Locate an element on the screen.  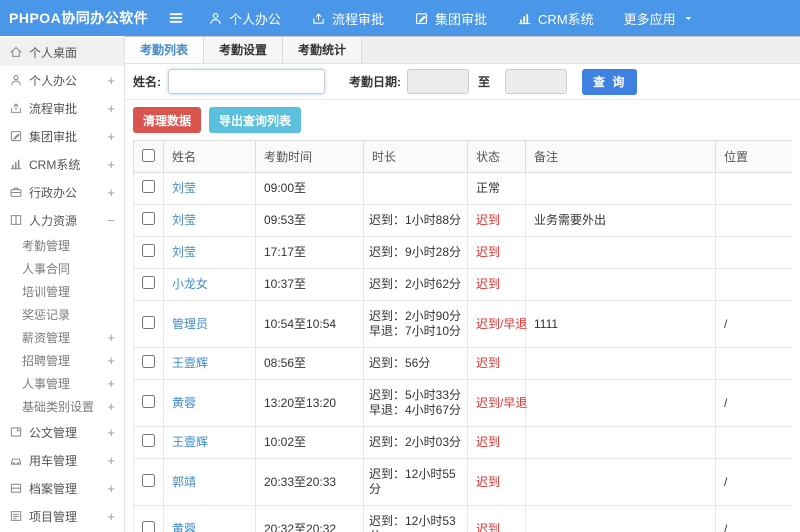
select-all-checkbox is located at coordinates (148, 155).